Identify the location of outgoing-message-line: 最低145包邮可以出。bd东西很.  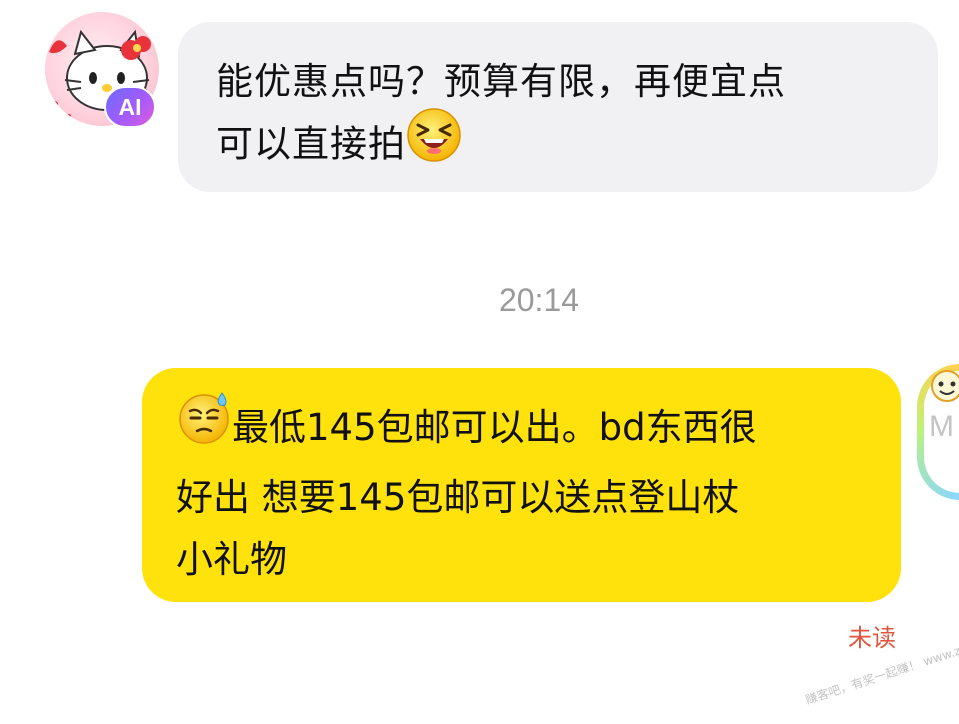
(518, 429).